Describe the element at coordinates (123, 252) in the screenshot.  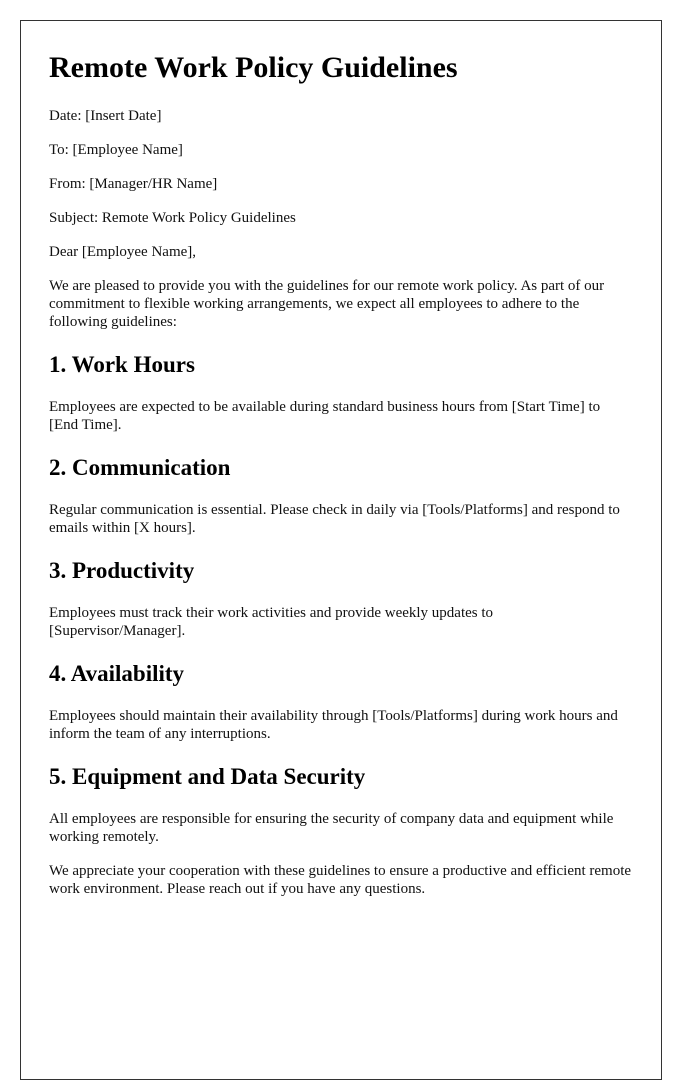
I see `salutation: Dear [Employee Name],` at that location.